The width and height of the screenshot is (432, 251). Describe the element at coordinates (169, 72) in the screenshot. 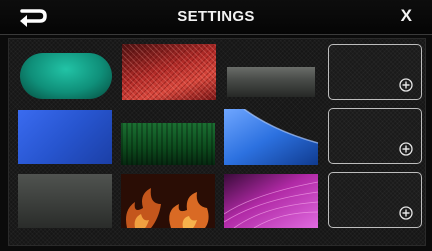

I see `background-thumb-red-mesh` at that location.